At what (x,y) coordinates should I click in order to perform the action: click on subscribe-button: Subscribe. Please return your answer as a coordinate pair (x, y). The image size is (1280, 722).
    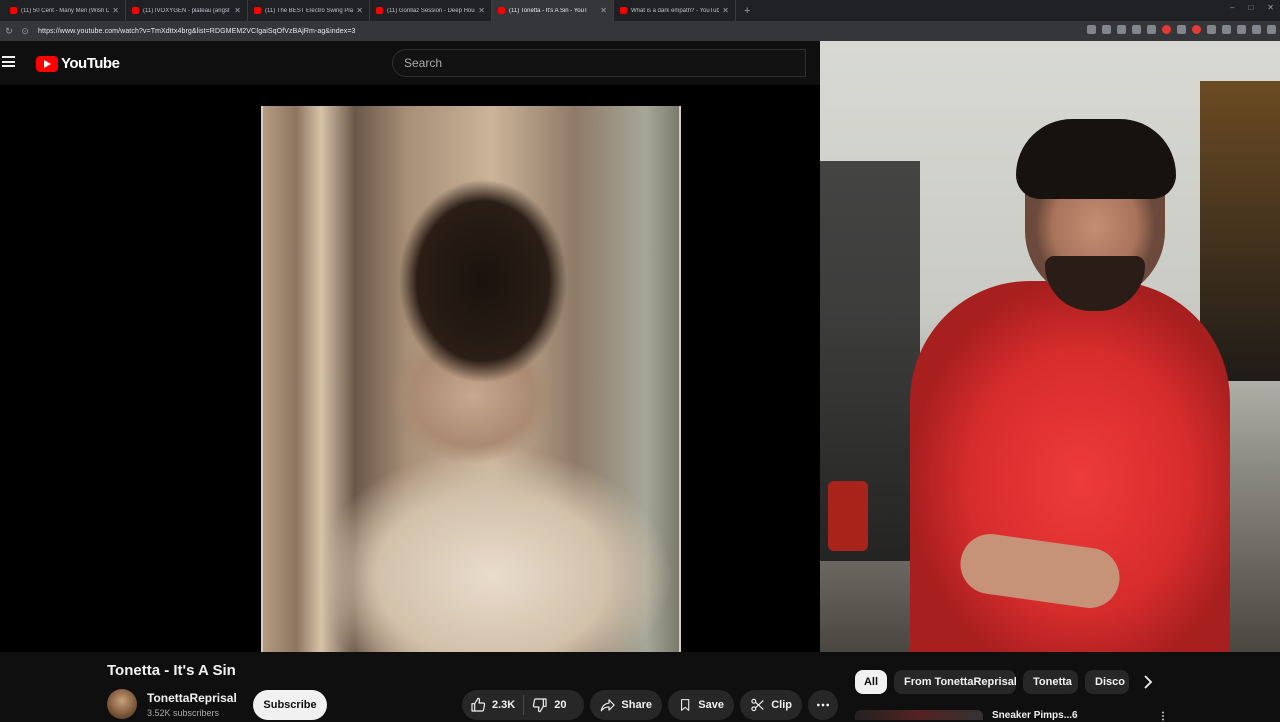
    Looking at the image, I should click on (290, 705).